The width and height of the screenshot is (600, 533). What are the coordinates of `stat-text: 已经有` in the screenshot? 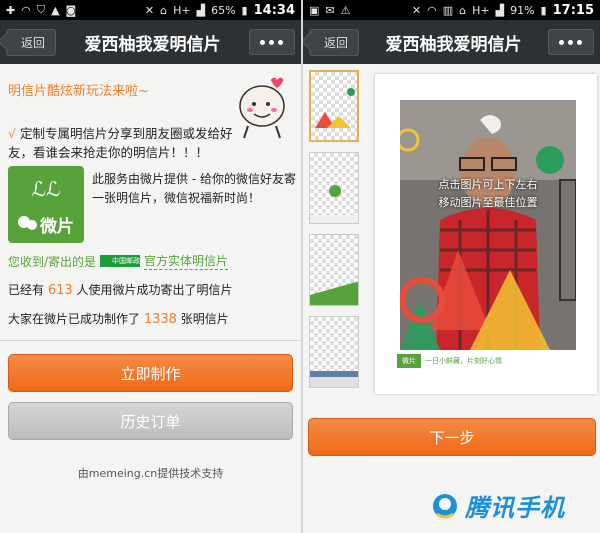 It's located at (26, 290).